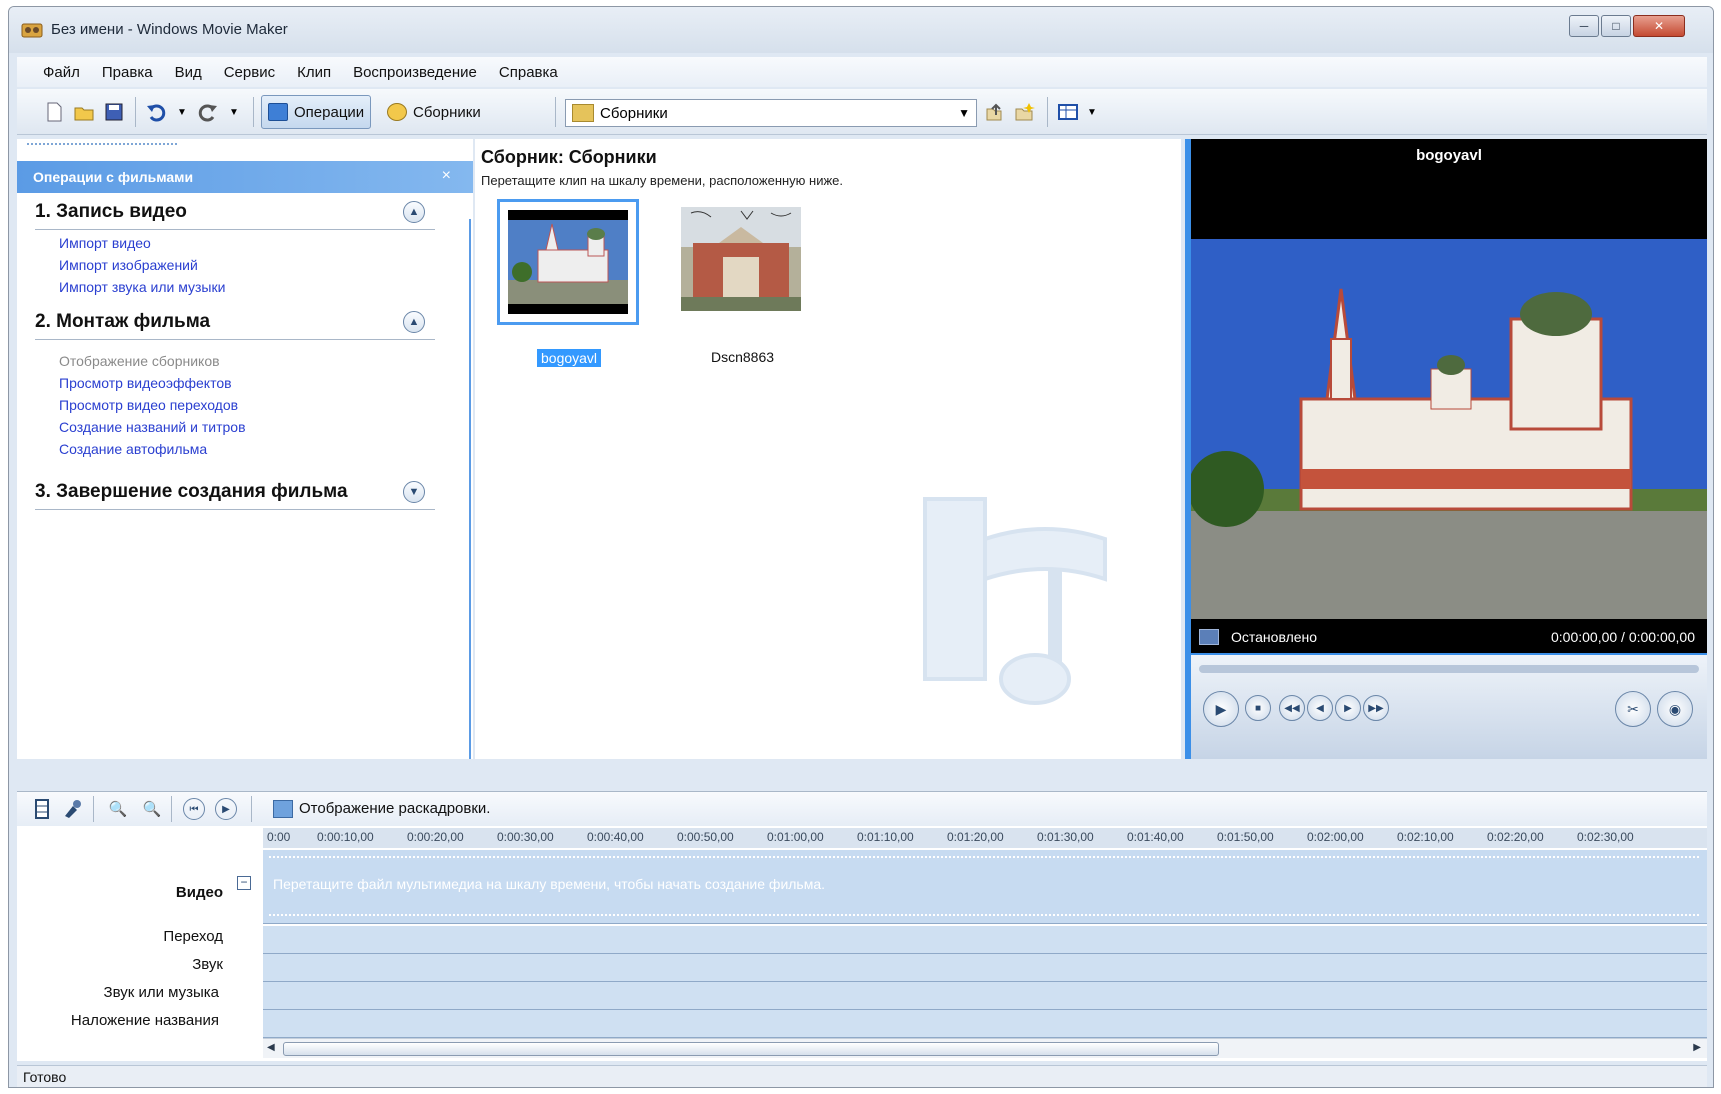 Image resolution: width=1721 pixels, height=1094 pixels. What do you see at coordinates (446, 176) in the screenshot?
I see `close-tasks-pane-icon: ×` at bounding box center [446, 176].